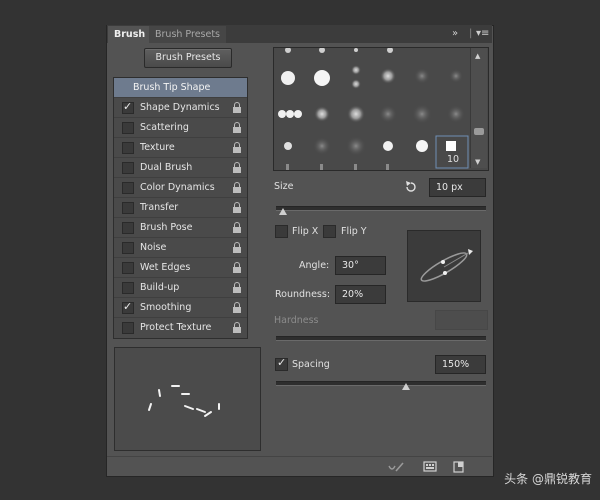  Describe the element at coordinates (479, 131) in the screenshot. I see `scrollbar-thumb` at that location.